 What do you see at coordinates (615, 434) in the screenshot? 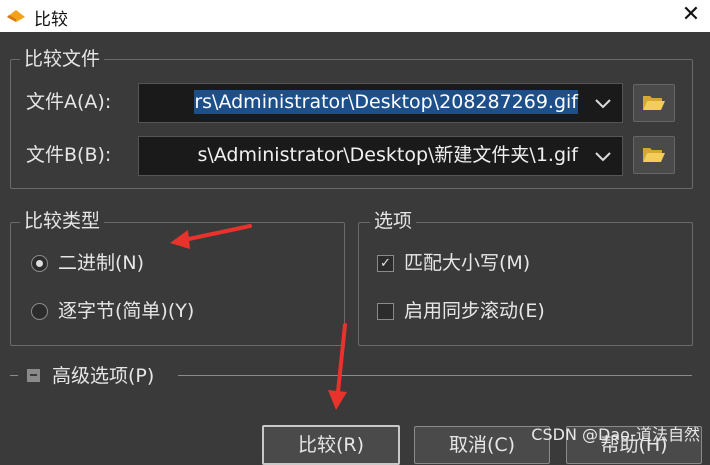
I see `watermark: CSDN @Dao-道法自然` at bounding box center [615, 434].